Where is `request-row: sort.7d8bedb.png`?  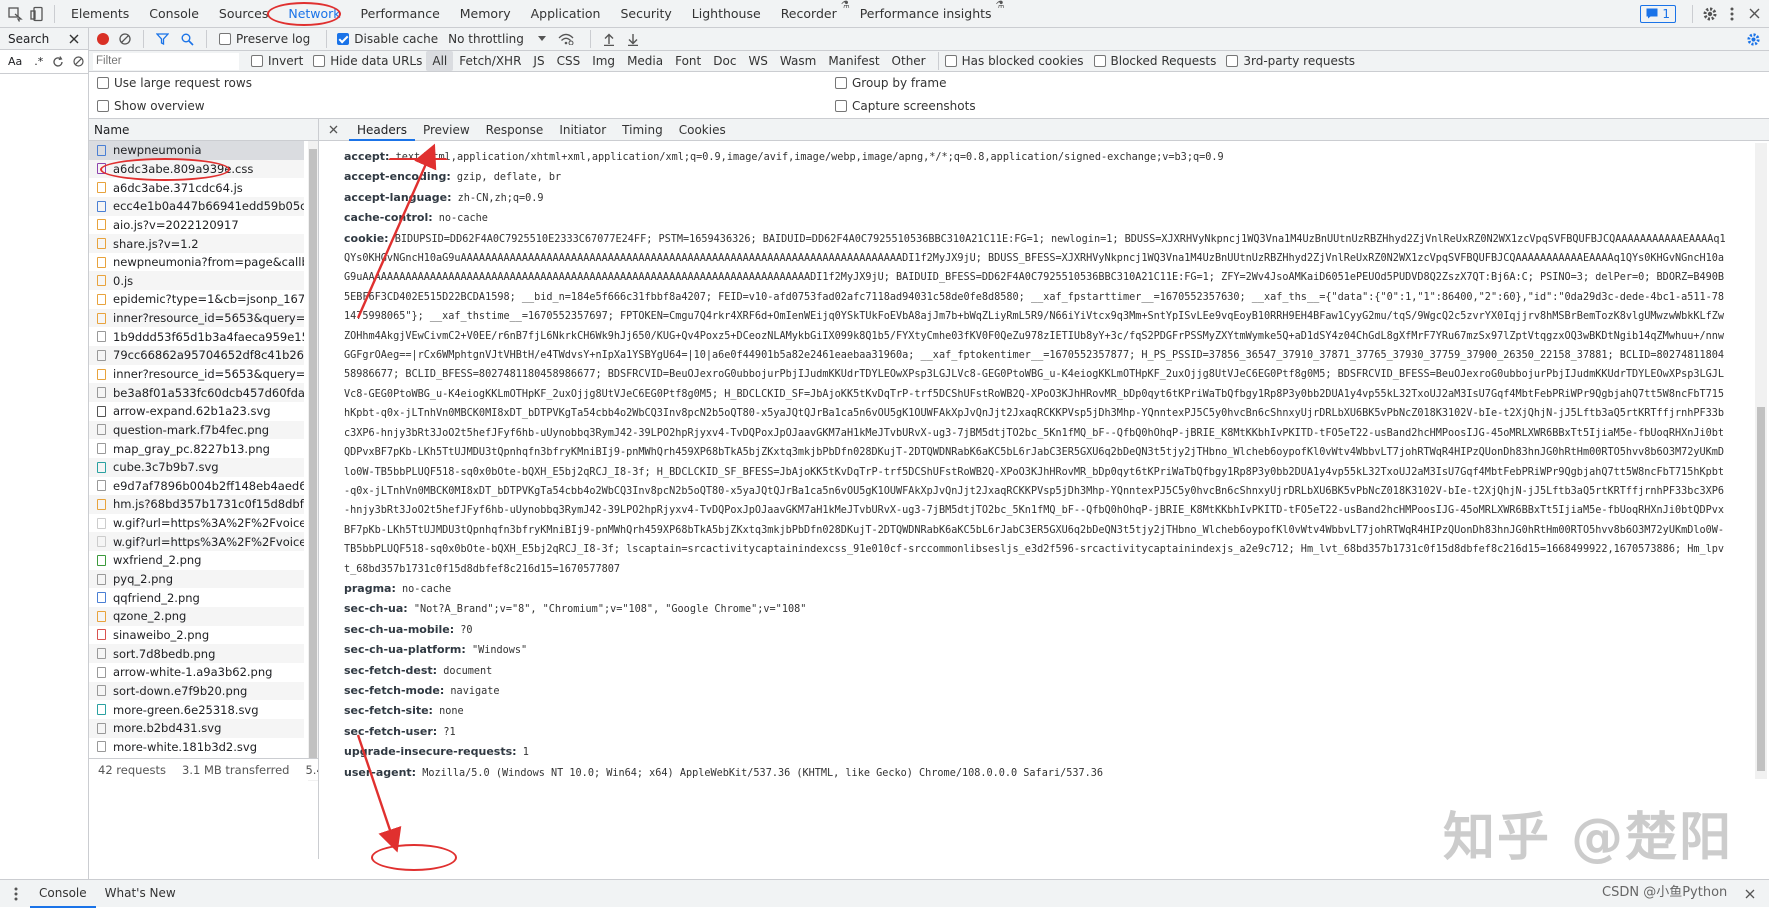 request-row: sort.7d8bedb.png is located at coordinates (196, 653).